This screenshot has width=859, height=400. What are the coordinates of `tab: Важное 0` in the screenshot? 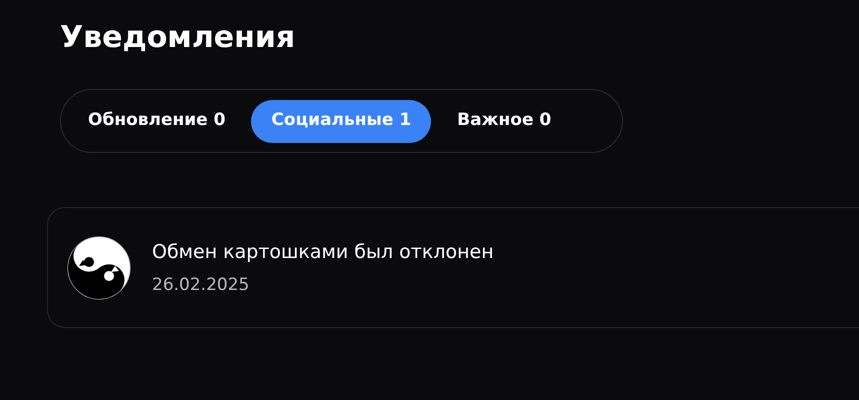 It's located at (504, 121).